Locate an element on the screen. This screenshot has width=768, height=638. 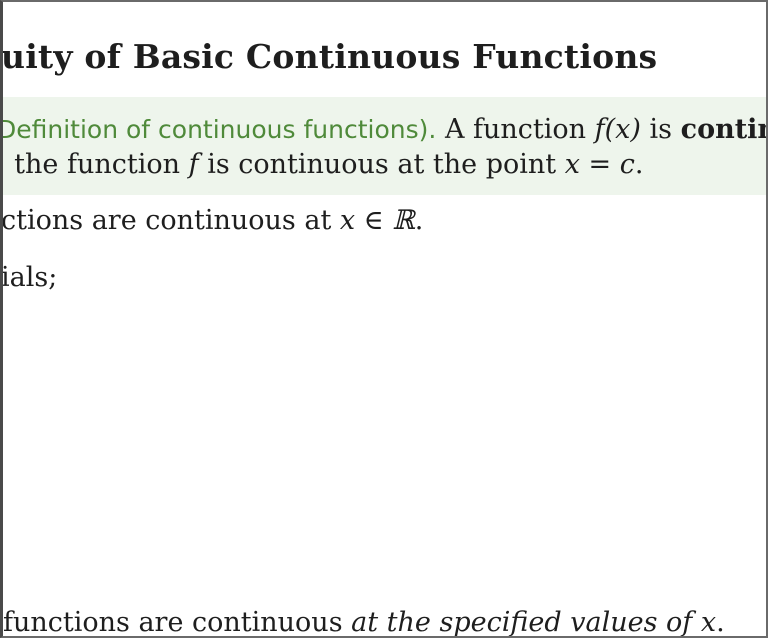
definition-line2-prefix: , the function is located at coordinates (90, 164).